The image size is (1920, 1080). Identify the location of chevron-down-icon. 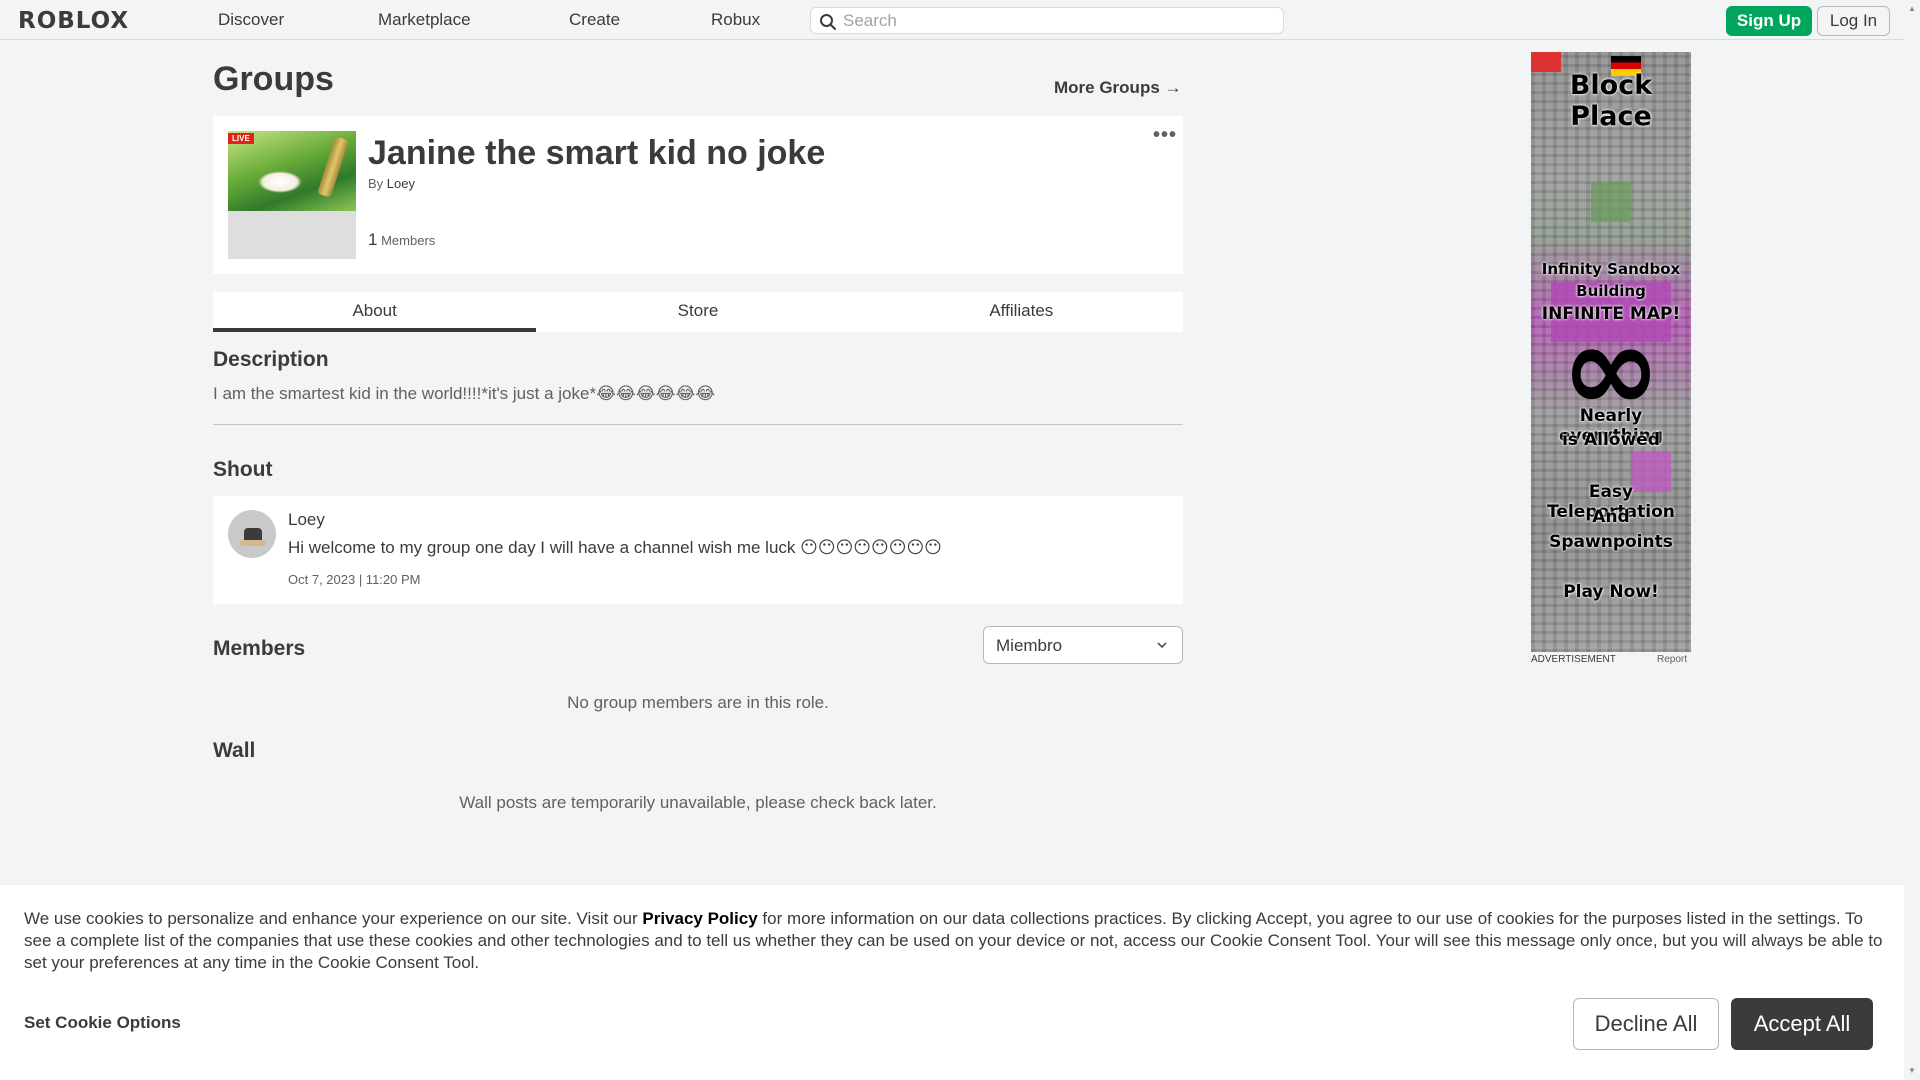
(1162, 645).